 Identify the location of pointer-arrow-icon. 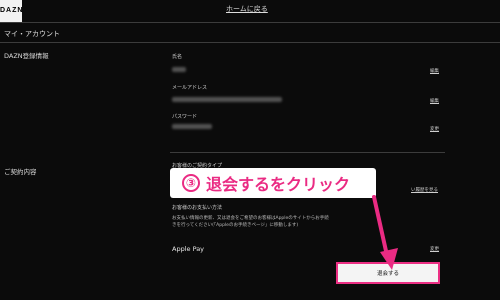
(385, 232).